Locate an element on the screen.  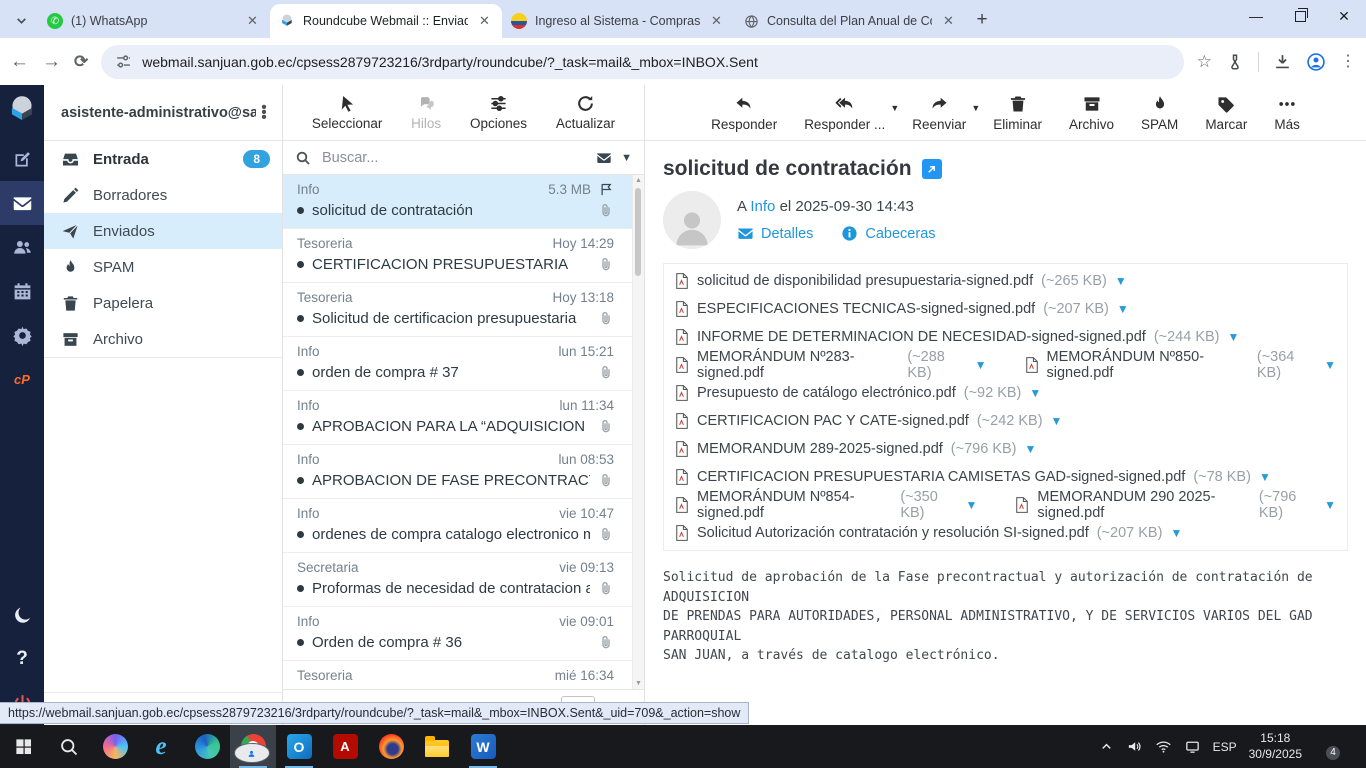
rail-mail-button is located at coordinates (22, 203).